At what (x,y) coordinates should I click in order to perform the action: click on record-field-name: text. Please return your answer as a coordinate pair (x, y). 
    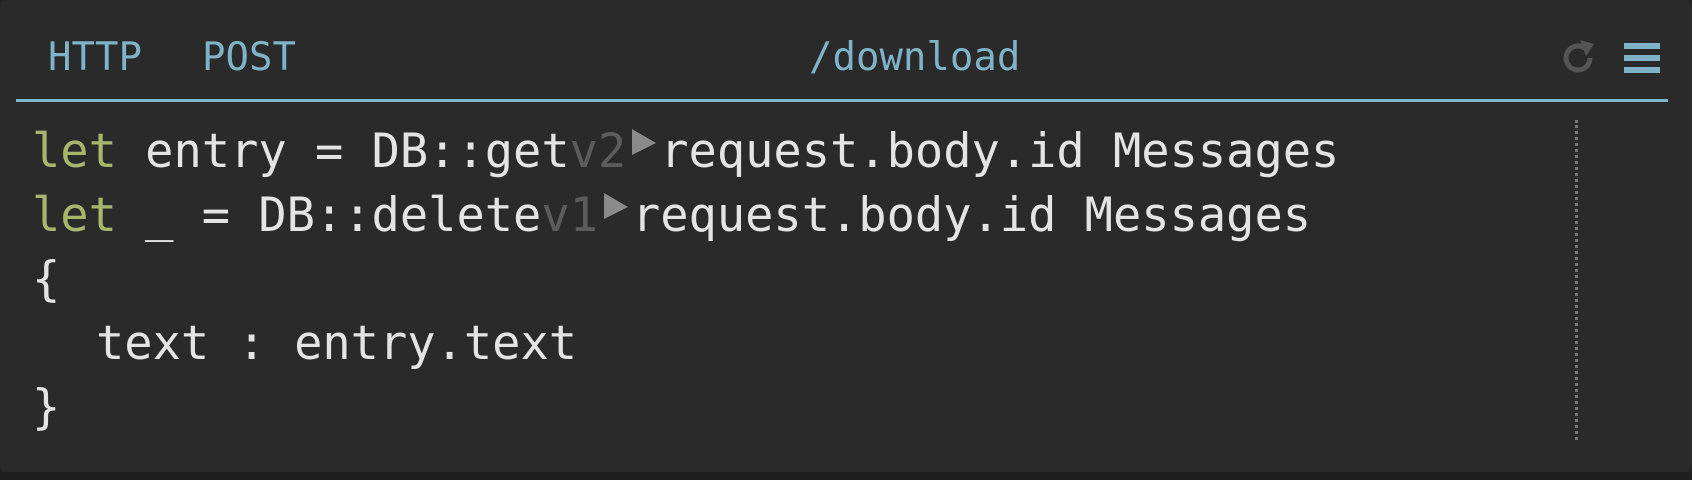
    Looking at the image, I should click on (153, 343).